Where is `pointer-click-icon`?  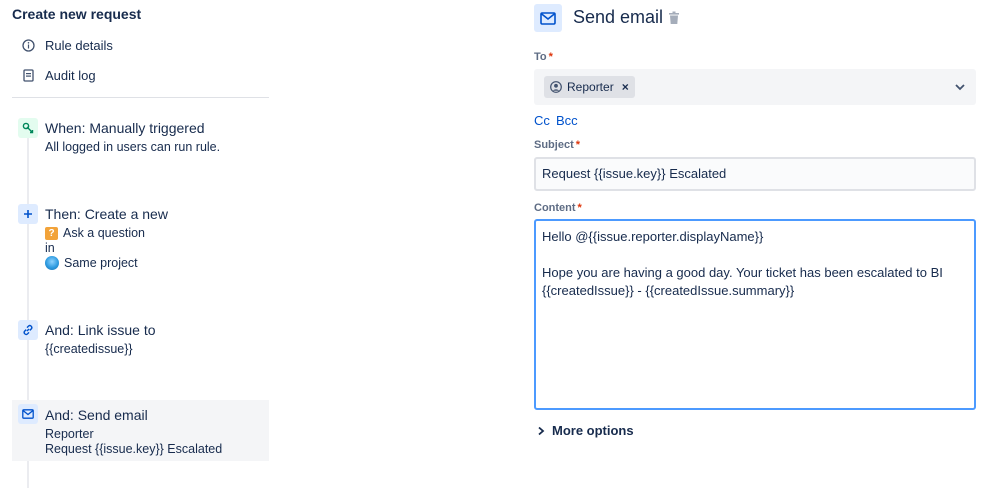 pointer-click-icon is located at coordinates (28, 128).